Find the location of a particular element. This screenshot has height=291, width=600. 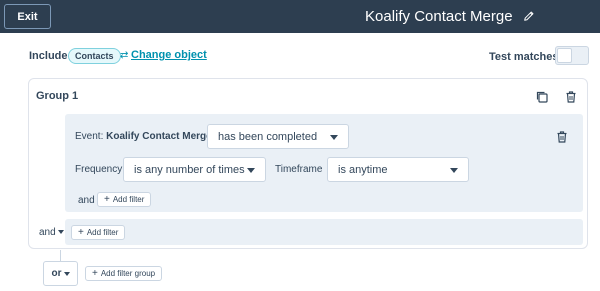

object-badge: Contacts is located at coordinates (94, 56).